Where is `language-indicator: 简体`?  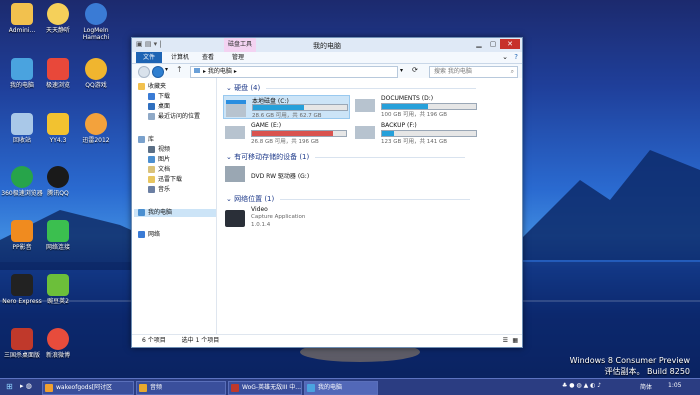
language-indicator: 简体 is located at coordinates (646, 386).